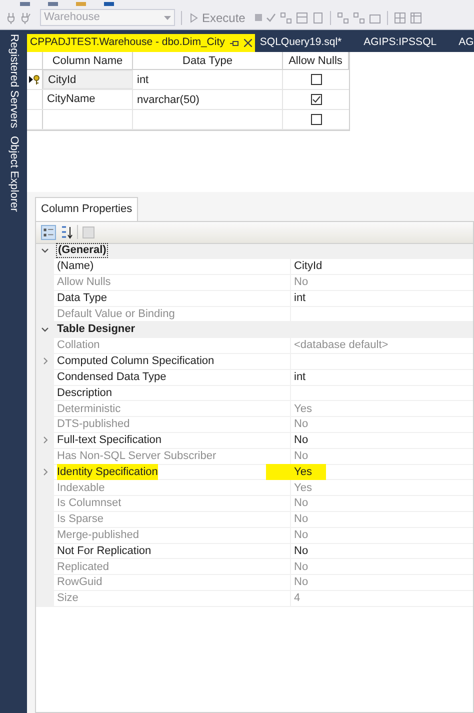 The image size is (474, 713). What do you see at coordinates (254, 267) in the screenshot?
I see `property-row: (Name) CityId` at bounding box center [254, 267].